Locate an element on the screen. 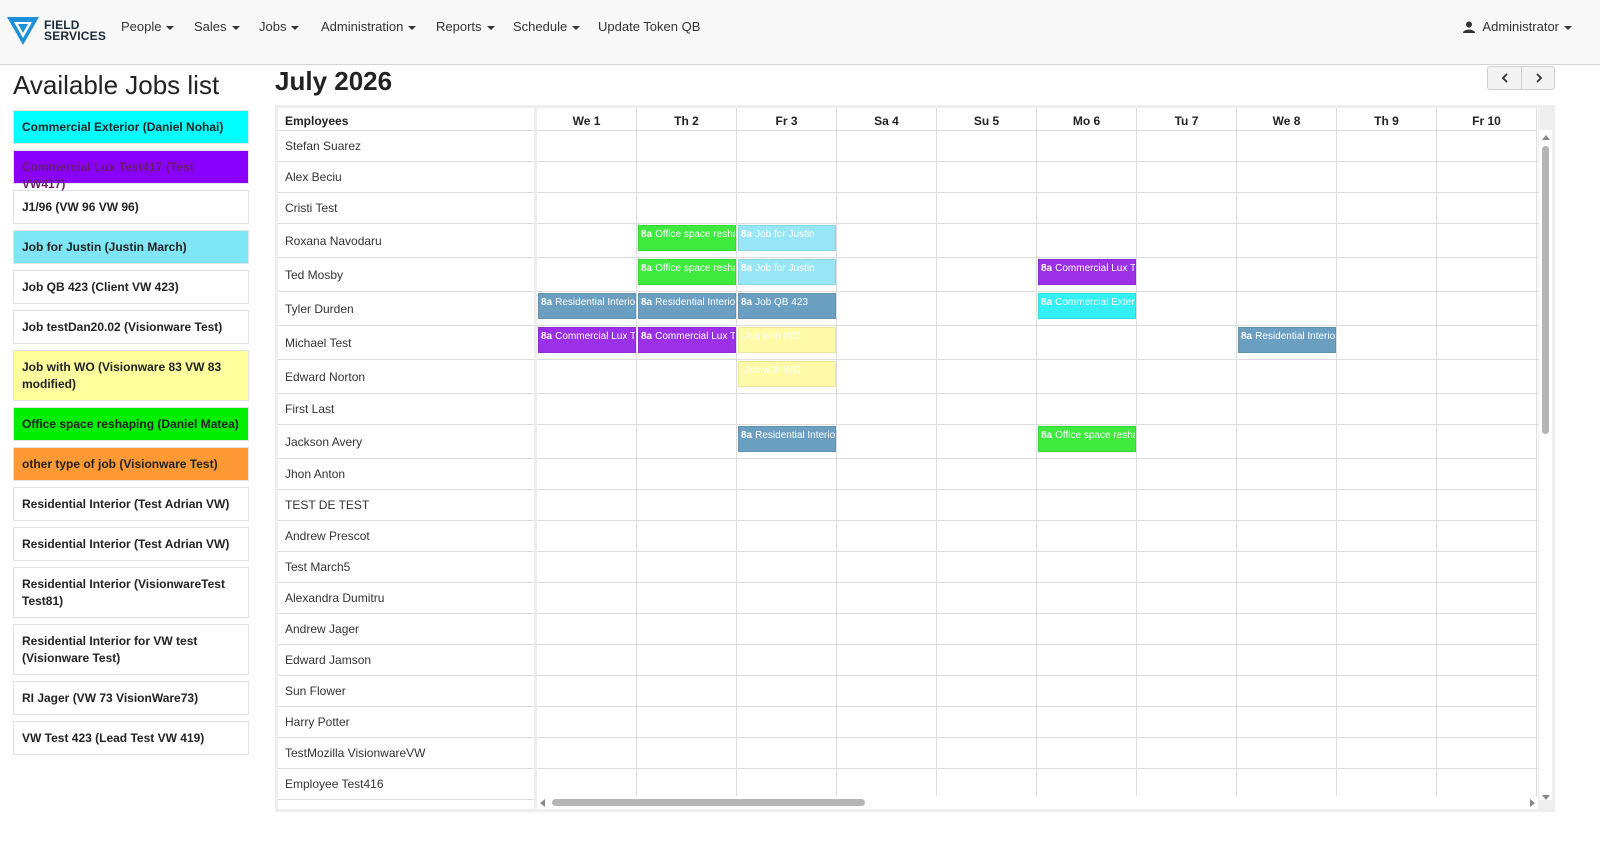 The image size is (1600, 851). nav-update-token-qb: Update Token QB is located at coordinates (649, 26).